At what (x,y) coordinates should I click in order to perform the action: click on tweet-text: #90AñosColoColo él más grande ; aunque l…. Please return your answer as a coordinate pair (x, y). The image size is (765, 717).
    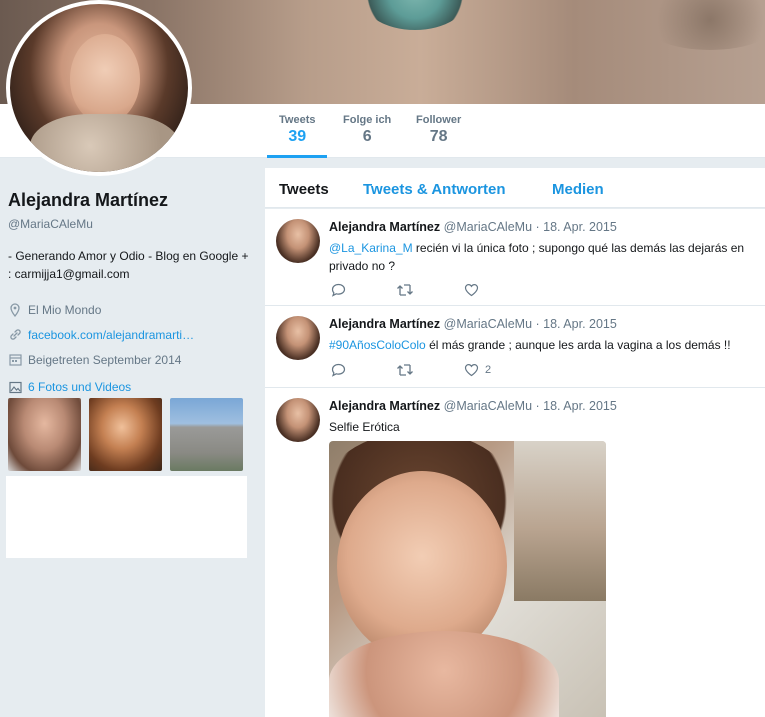
    Looking at the image, I should click on (541, 345).